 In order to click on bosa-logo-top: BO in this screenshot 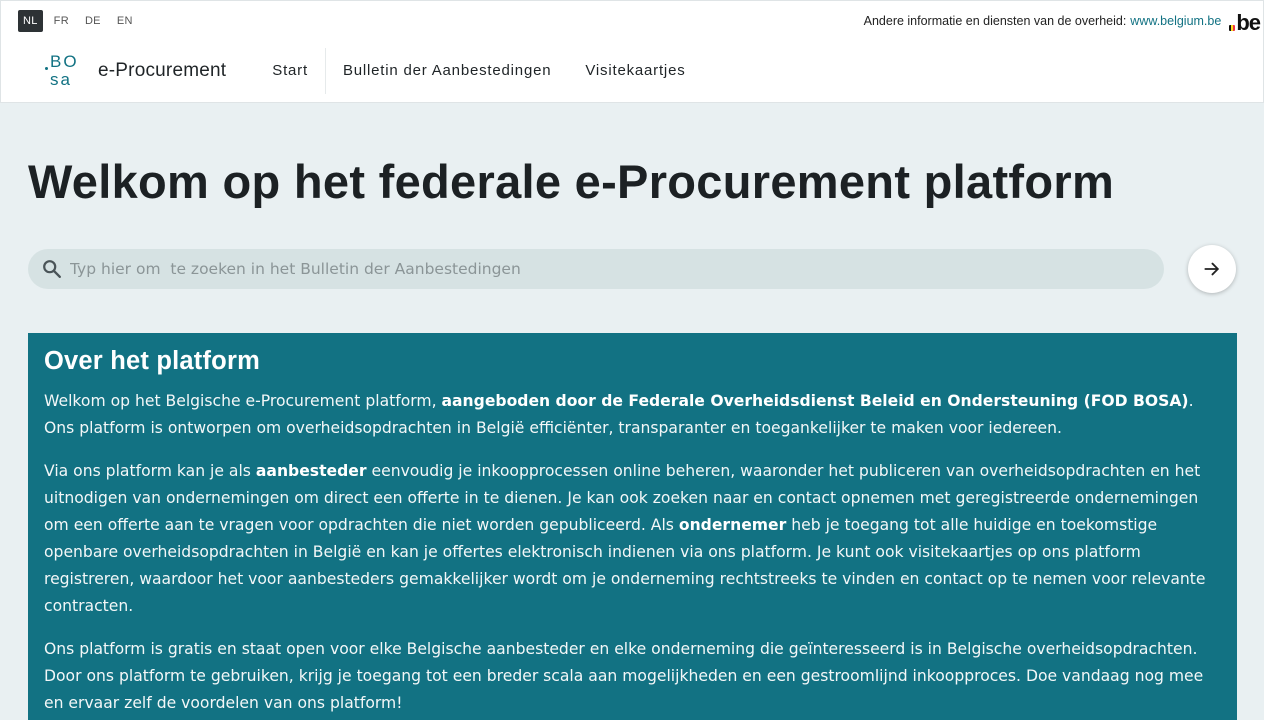, I will do `click(64, 61)`.